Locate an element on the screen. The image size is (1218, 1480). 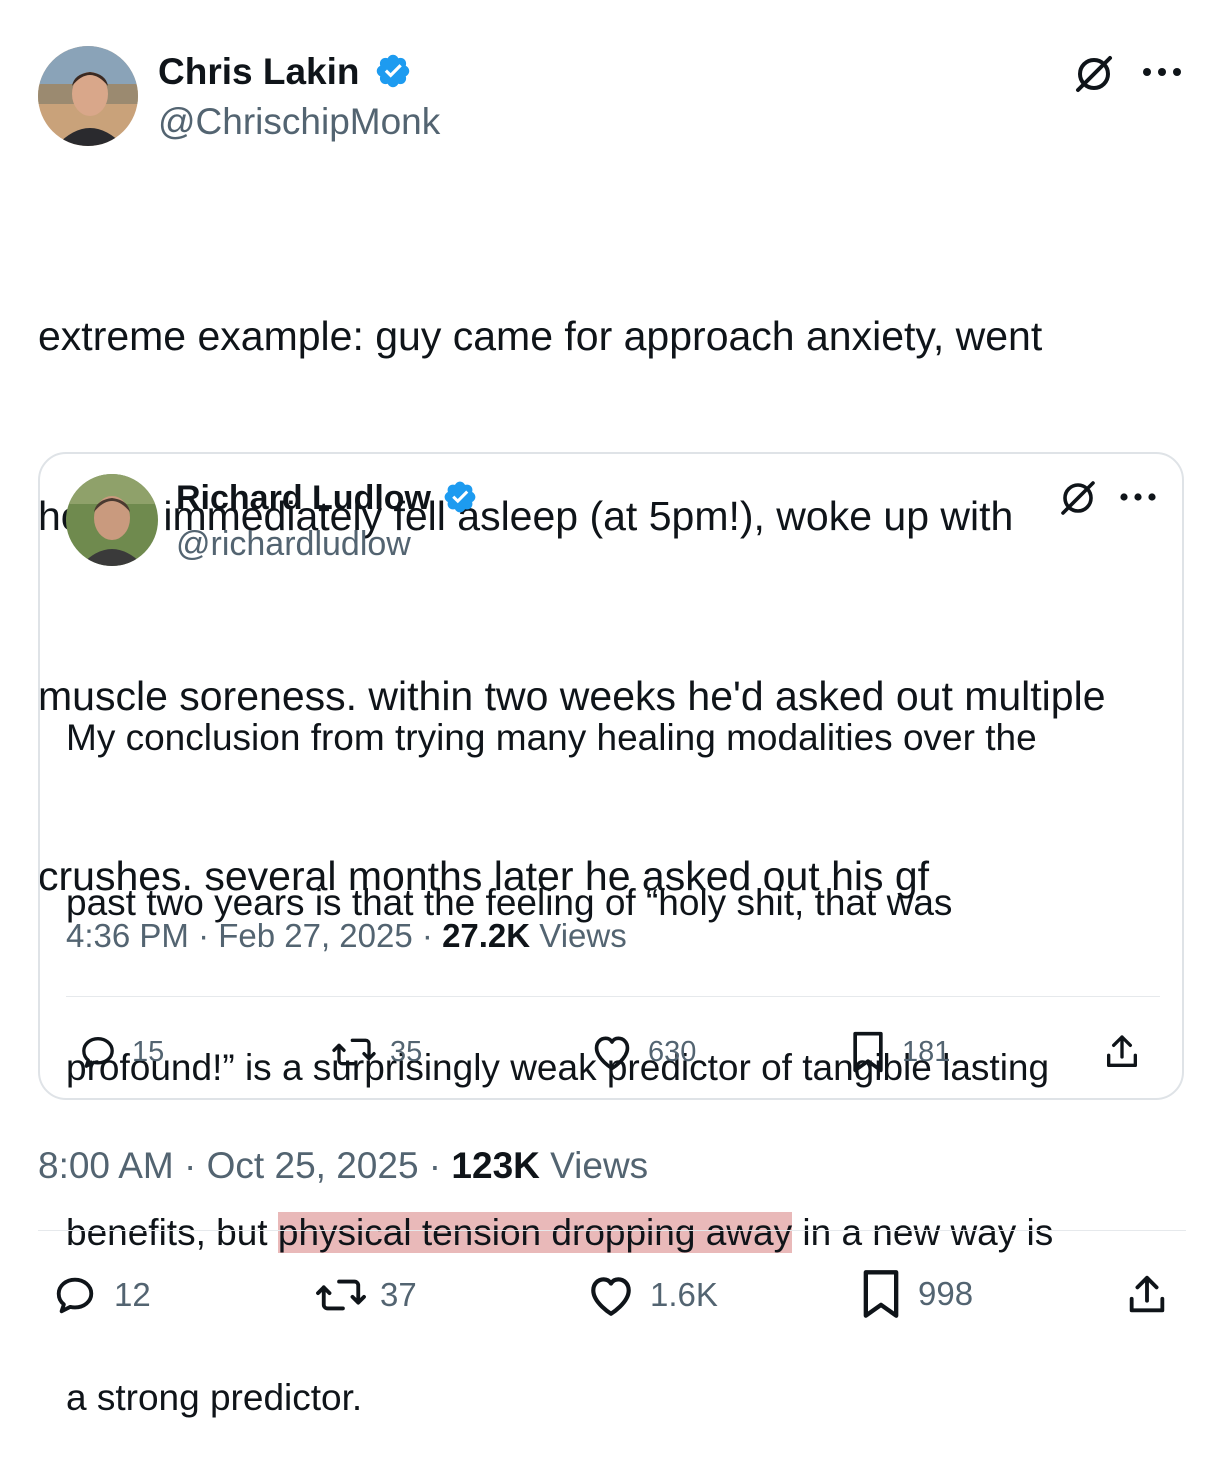
quoted-repost-button: 35 is located at coordinates (376, 1052).